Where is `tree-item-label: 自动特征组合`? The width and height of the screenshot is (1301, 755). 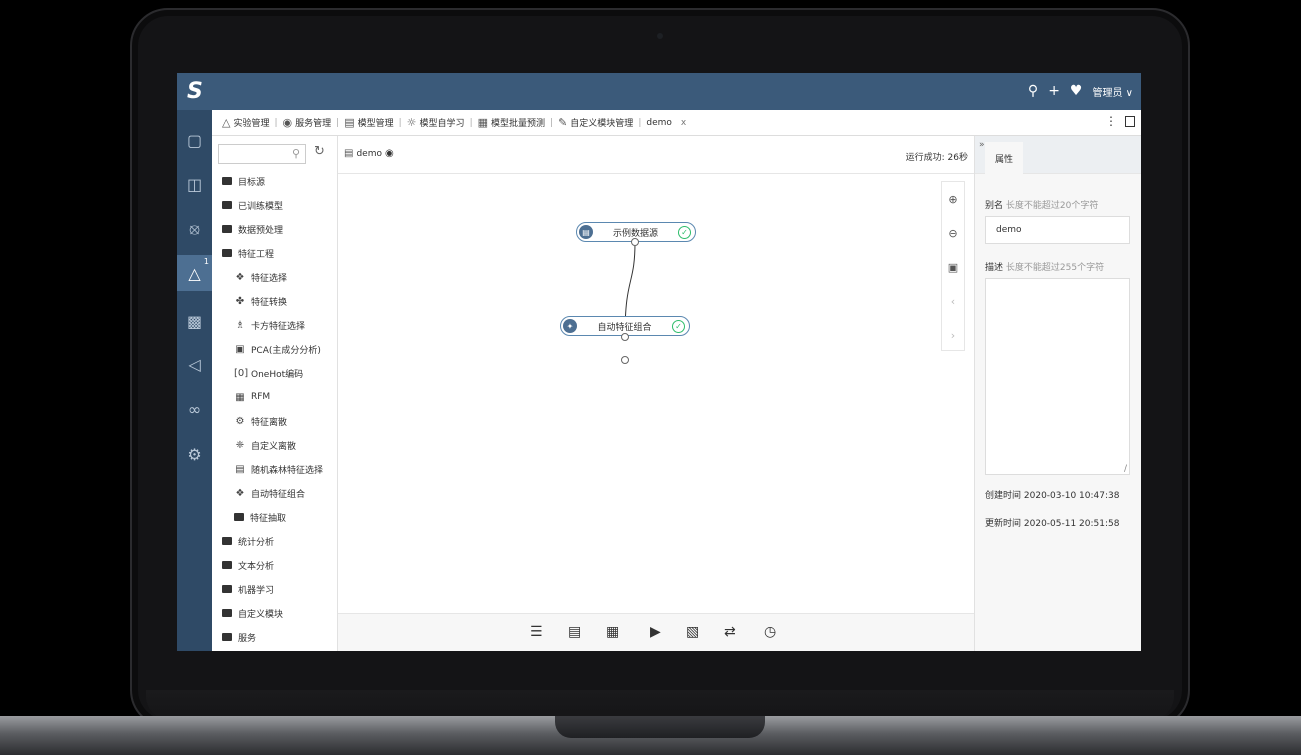 tree-item-label: 自动特征组合 is located at coordinates (278, 494).